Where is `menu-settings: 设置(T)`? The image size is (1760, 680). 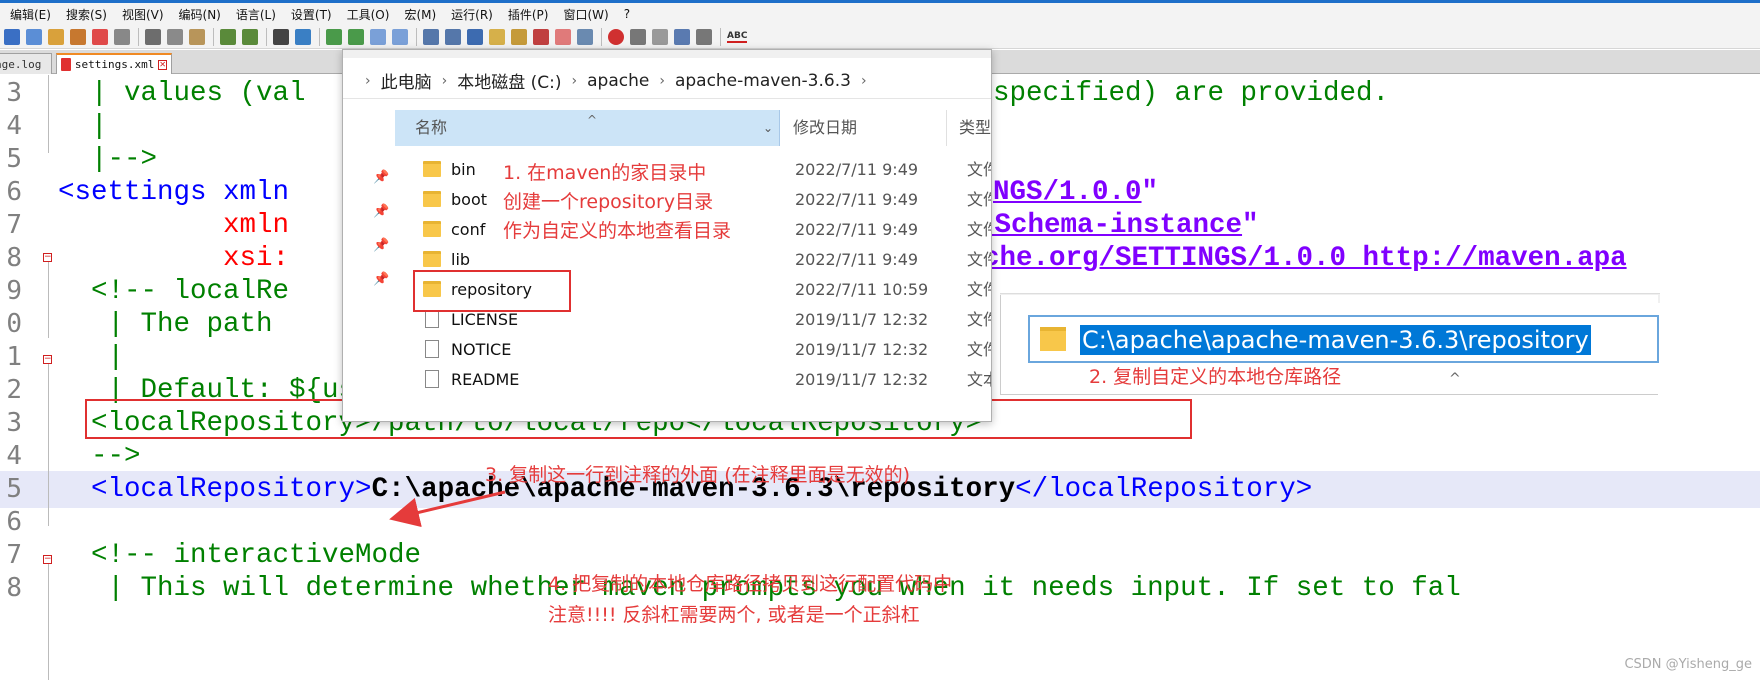 menu-settings: 设置(T) is located at coordinates (311, 14).